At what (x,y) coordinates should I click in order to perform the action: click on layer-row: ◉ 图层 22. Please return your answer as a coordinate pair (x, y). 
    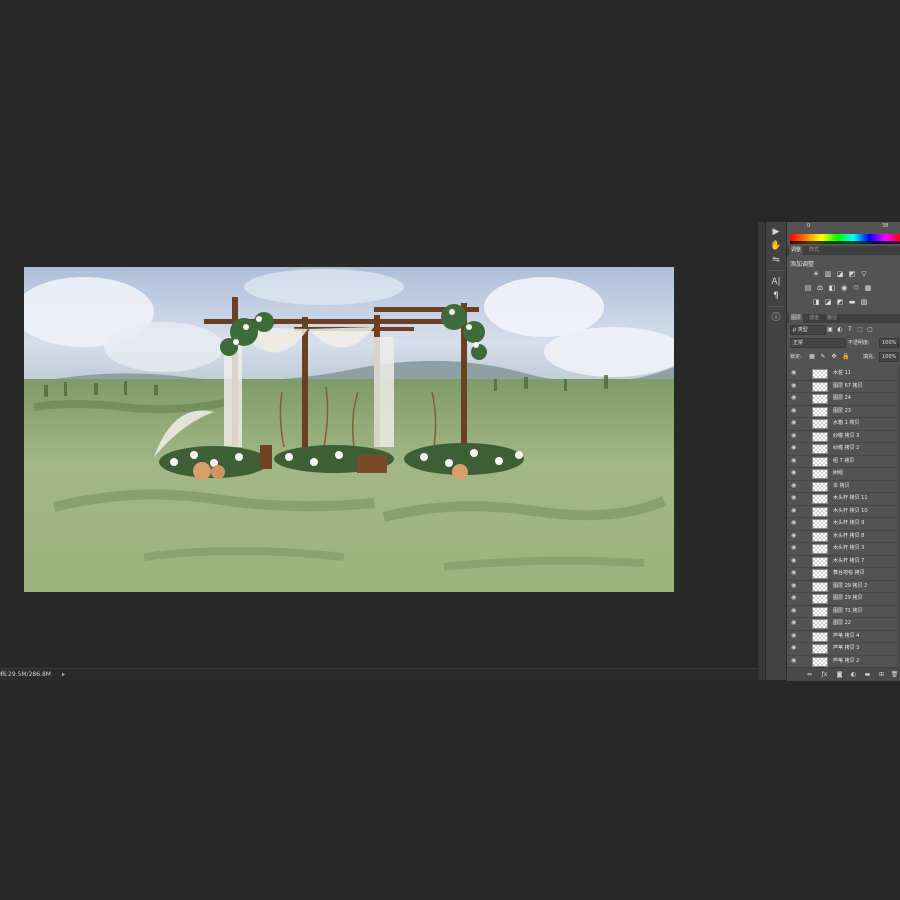
    Looking at the image, I should click on (843, 624).